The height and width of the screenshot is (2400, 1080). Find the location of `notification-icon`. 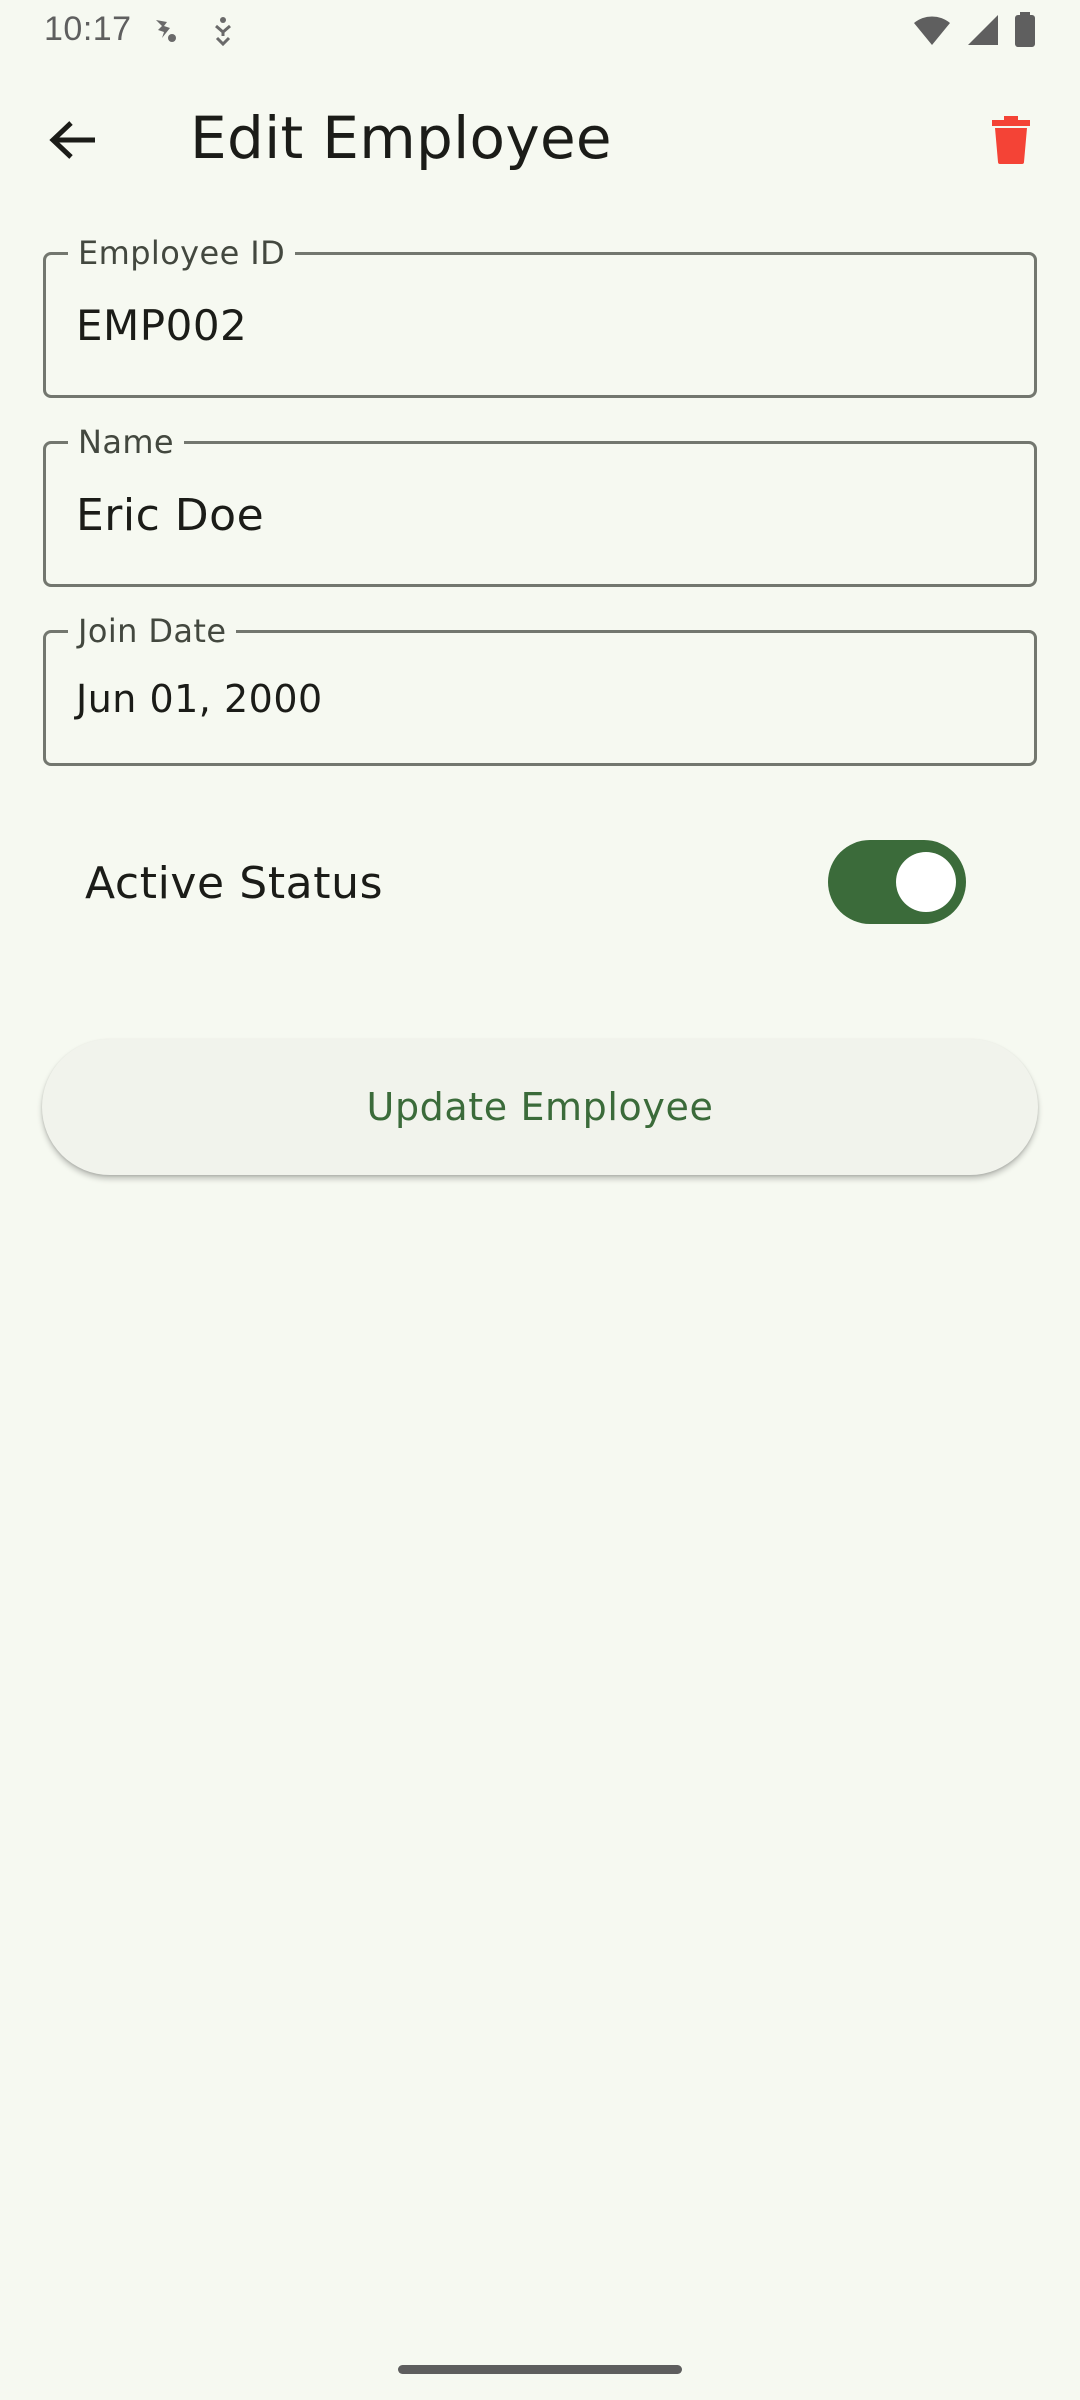

notification-icon is located at coordinates (166, 31).